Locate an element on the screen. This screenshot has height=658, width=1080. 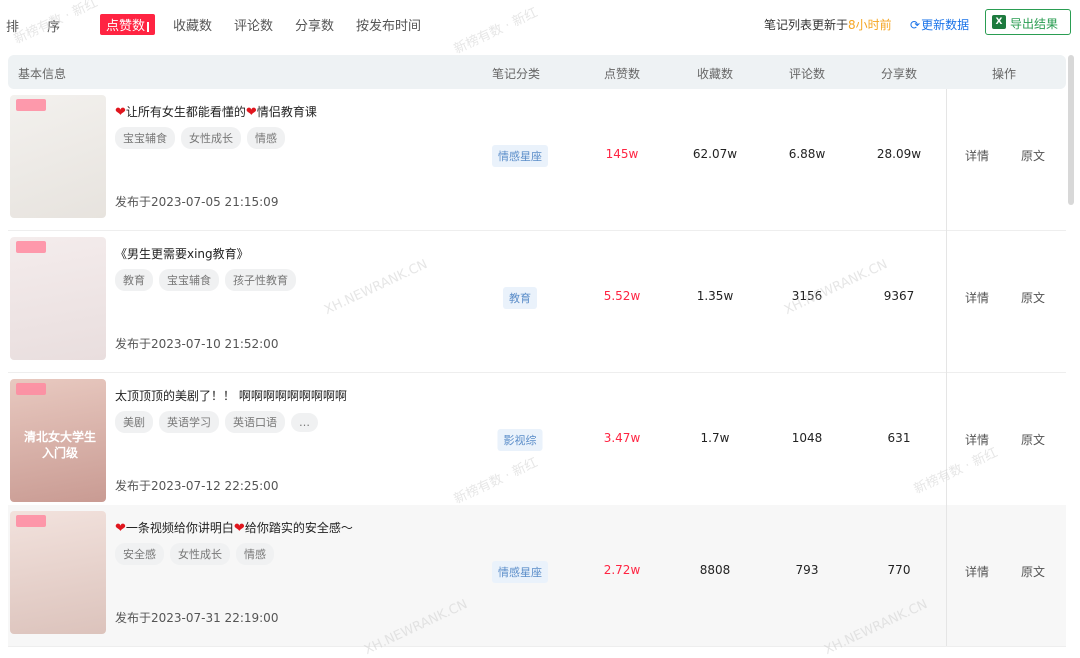
update-prefix: 笔记列表更新于 is located at coordinates (806, 25).